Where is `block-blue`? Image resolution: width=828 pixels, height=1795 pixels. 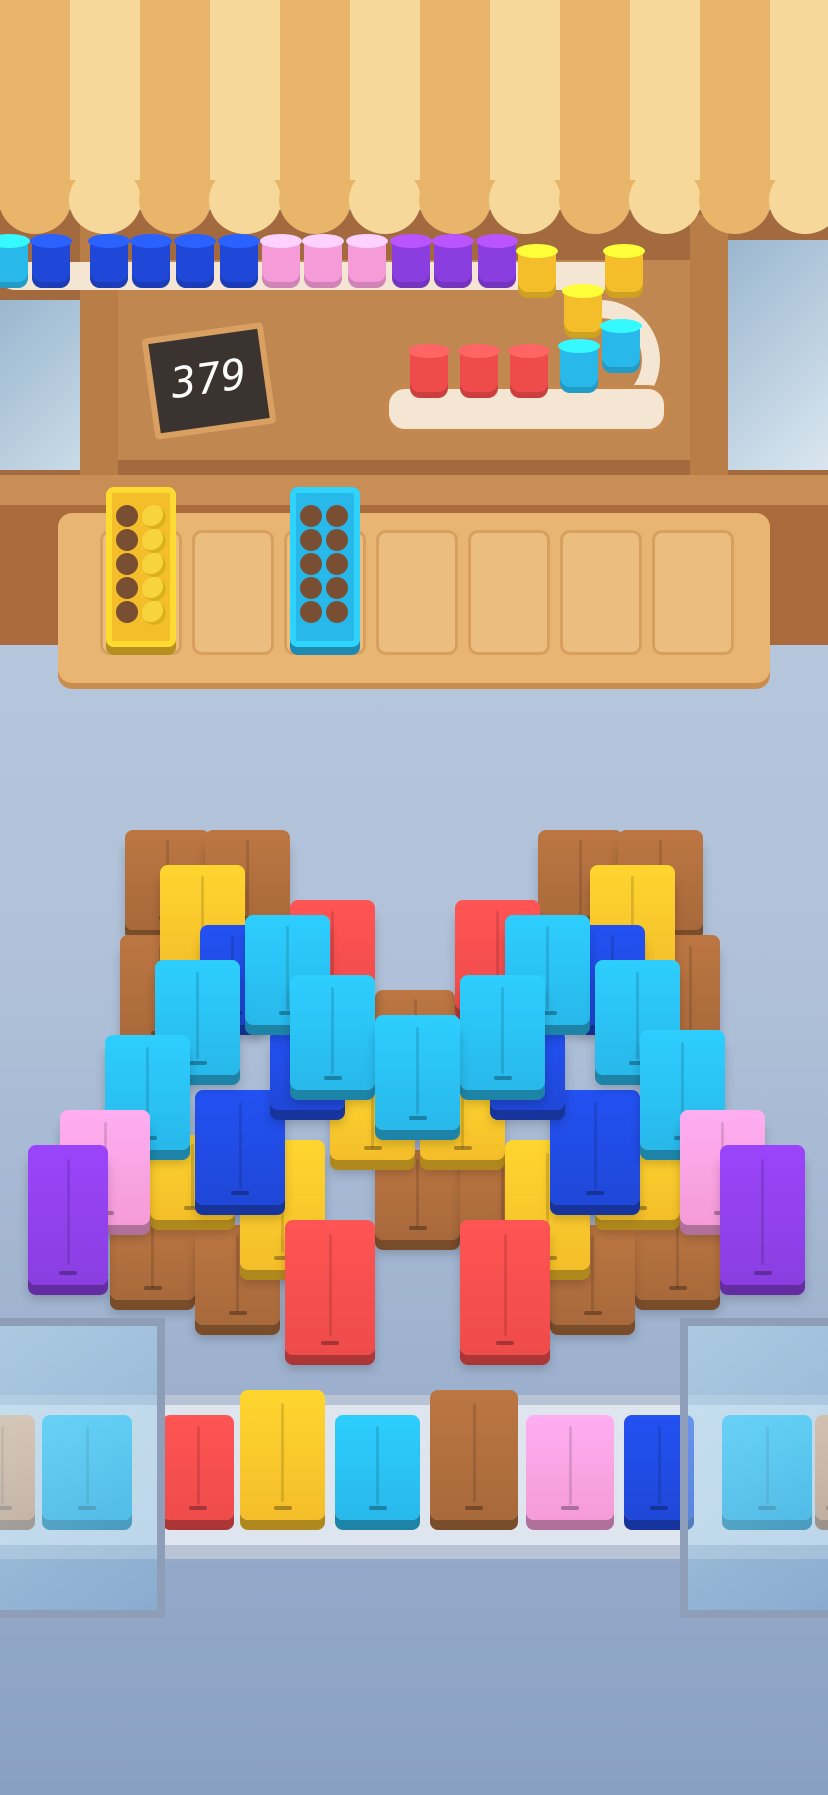 block-blue is located at coordinates (595, 1147).